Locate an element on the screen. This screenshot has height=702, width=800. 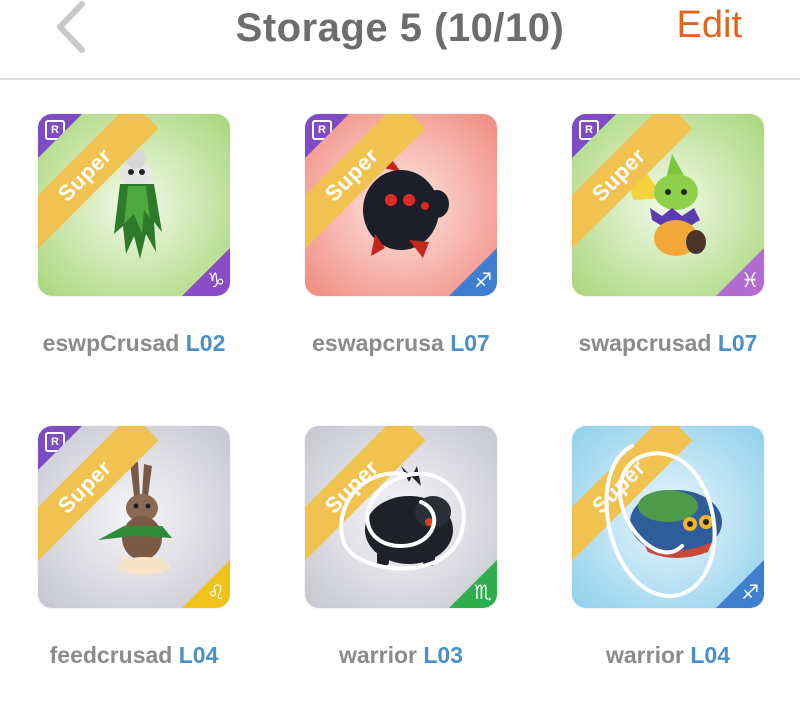
pet-label: eswapcrusa L07 is located at coordinates (401, 343).